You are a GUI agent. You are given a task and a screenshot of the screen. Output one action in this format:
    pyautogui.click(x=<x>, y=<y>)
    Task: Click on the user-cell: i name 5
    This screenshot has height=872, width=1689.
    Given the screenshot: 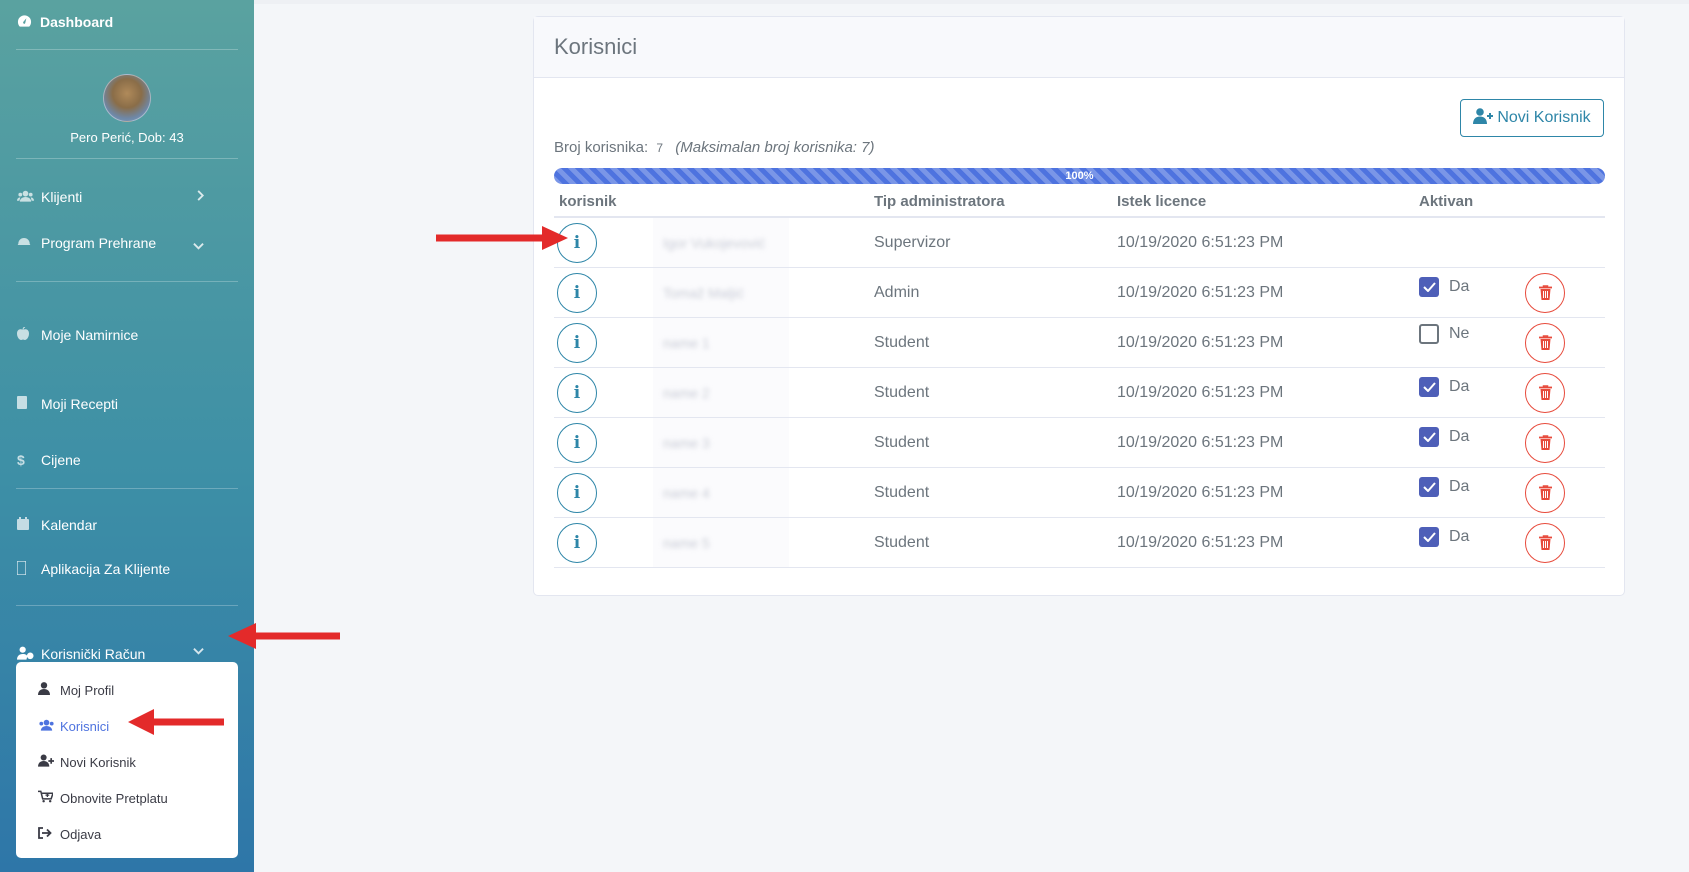 What is the action you would take?
    pyautogui.click(x=711, y=542)
    